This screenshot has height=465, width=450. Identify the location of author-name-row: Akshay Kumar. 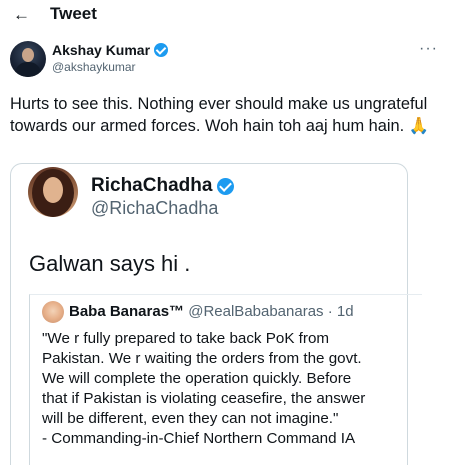
(110, 50).